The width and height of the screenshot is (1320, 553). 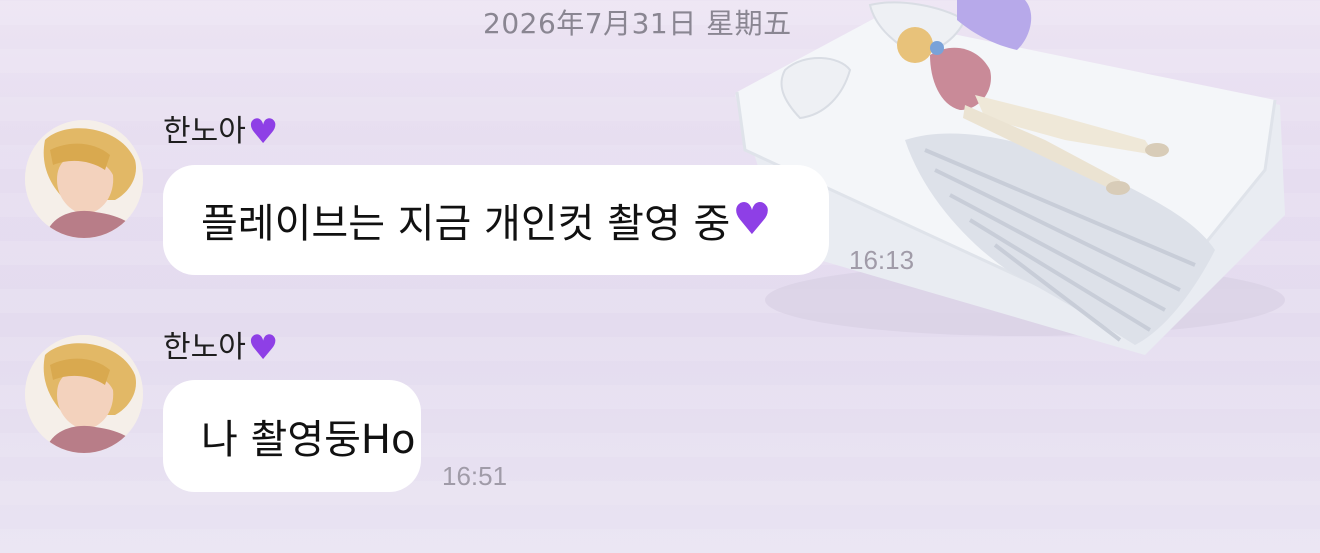 I want to click on message-text: 나 촬영둥Ho, so click(x=308, y=440).